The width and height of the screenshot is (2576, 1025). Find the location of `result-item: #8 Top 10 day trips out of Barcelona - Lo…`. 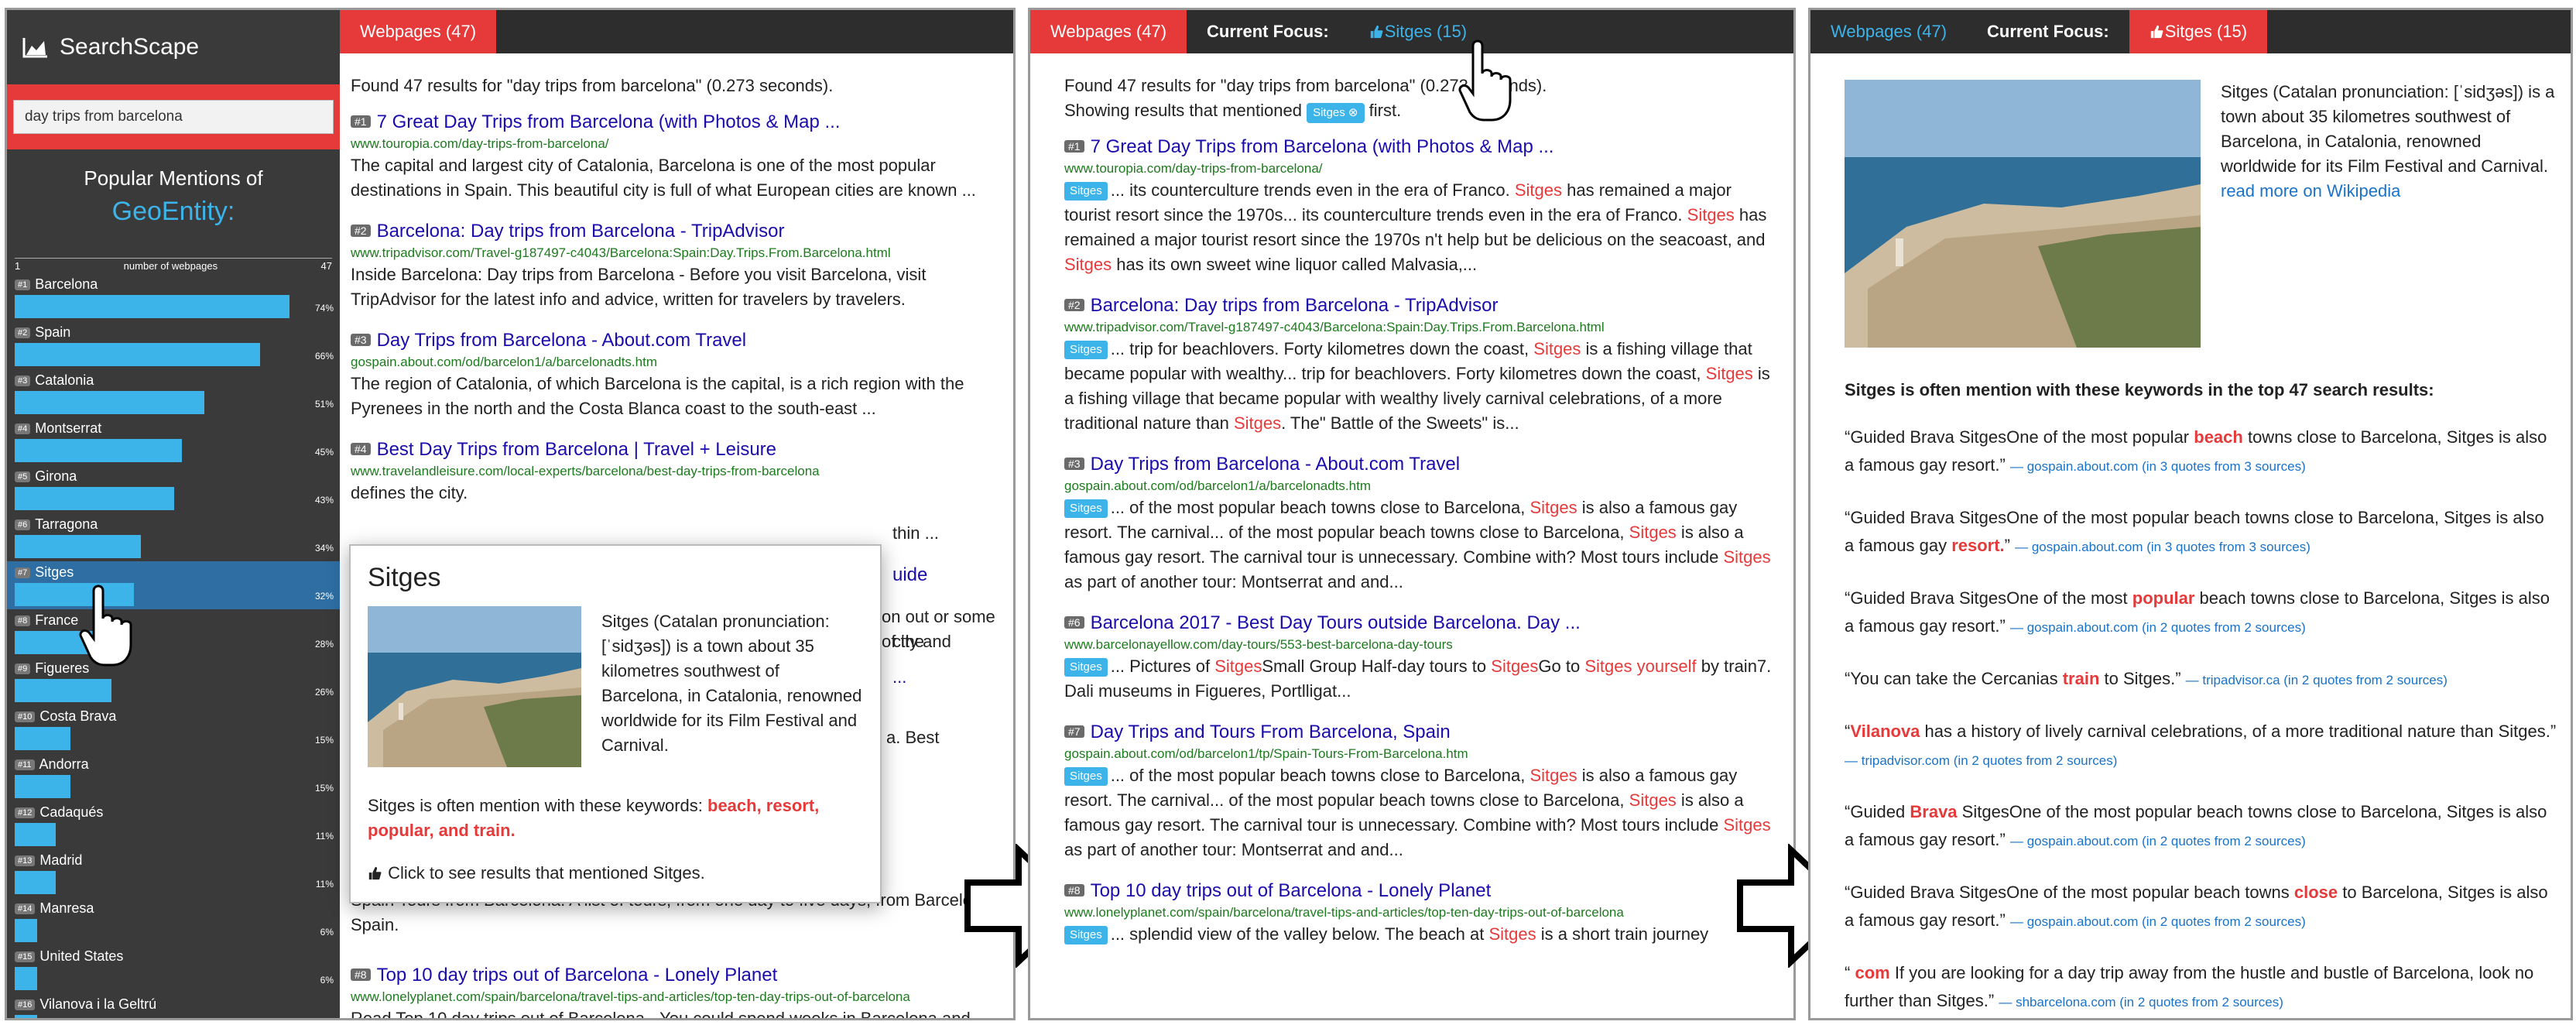

result-item: #8 Top 10 day trips out of Barcelona - Lo… is located at coordinates (1420, 913).